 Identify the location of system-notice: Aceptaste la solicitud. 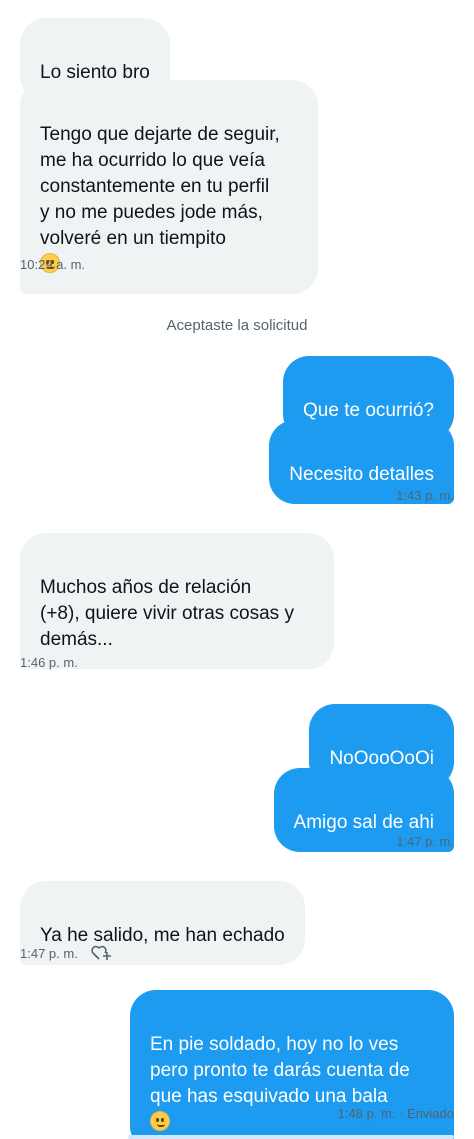
(237, 325).